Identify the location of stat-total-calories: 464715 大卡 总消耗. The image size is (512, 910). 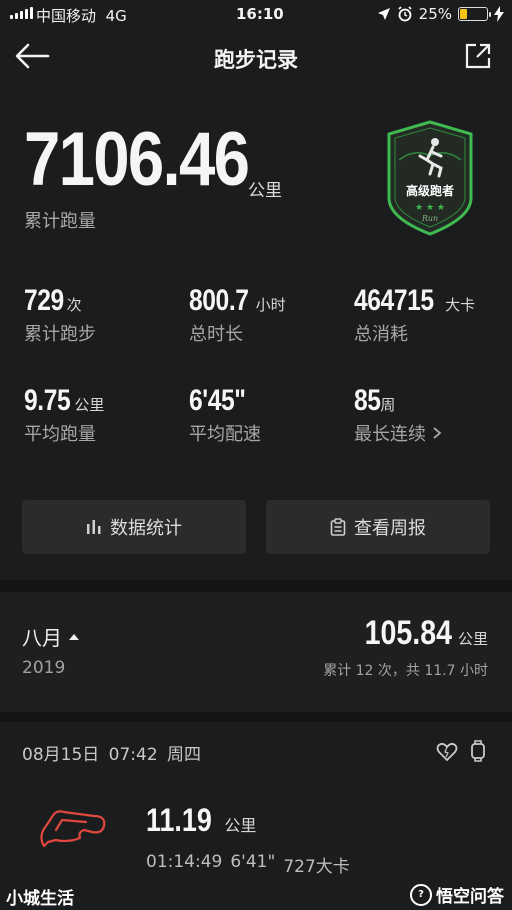
(414, 315).